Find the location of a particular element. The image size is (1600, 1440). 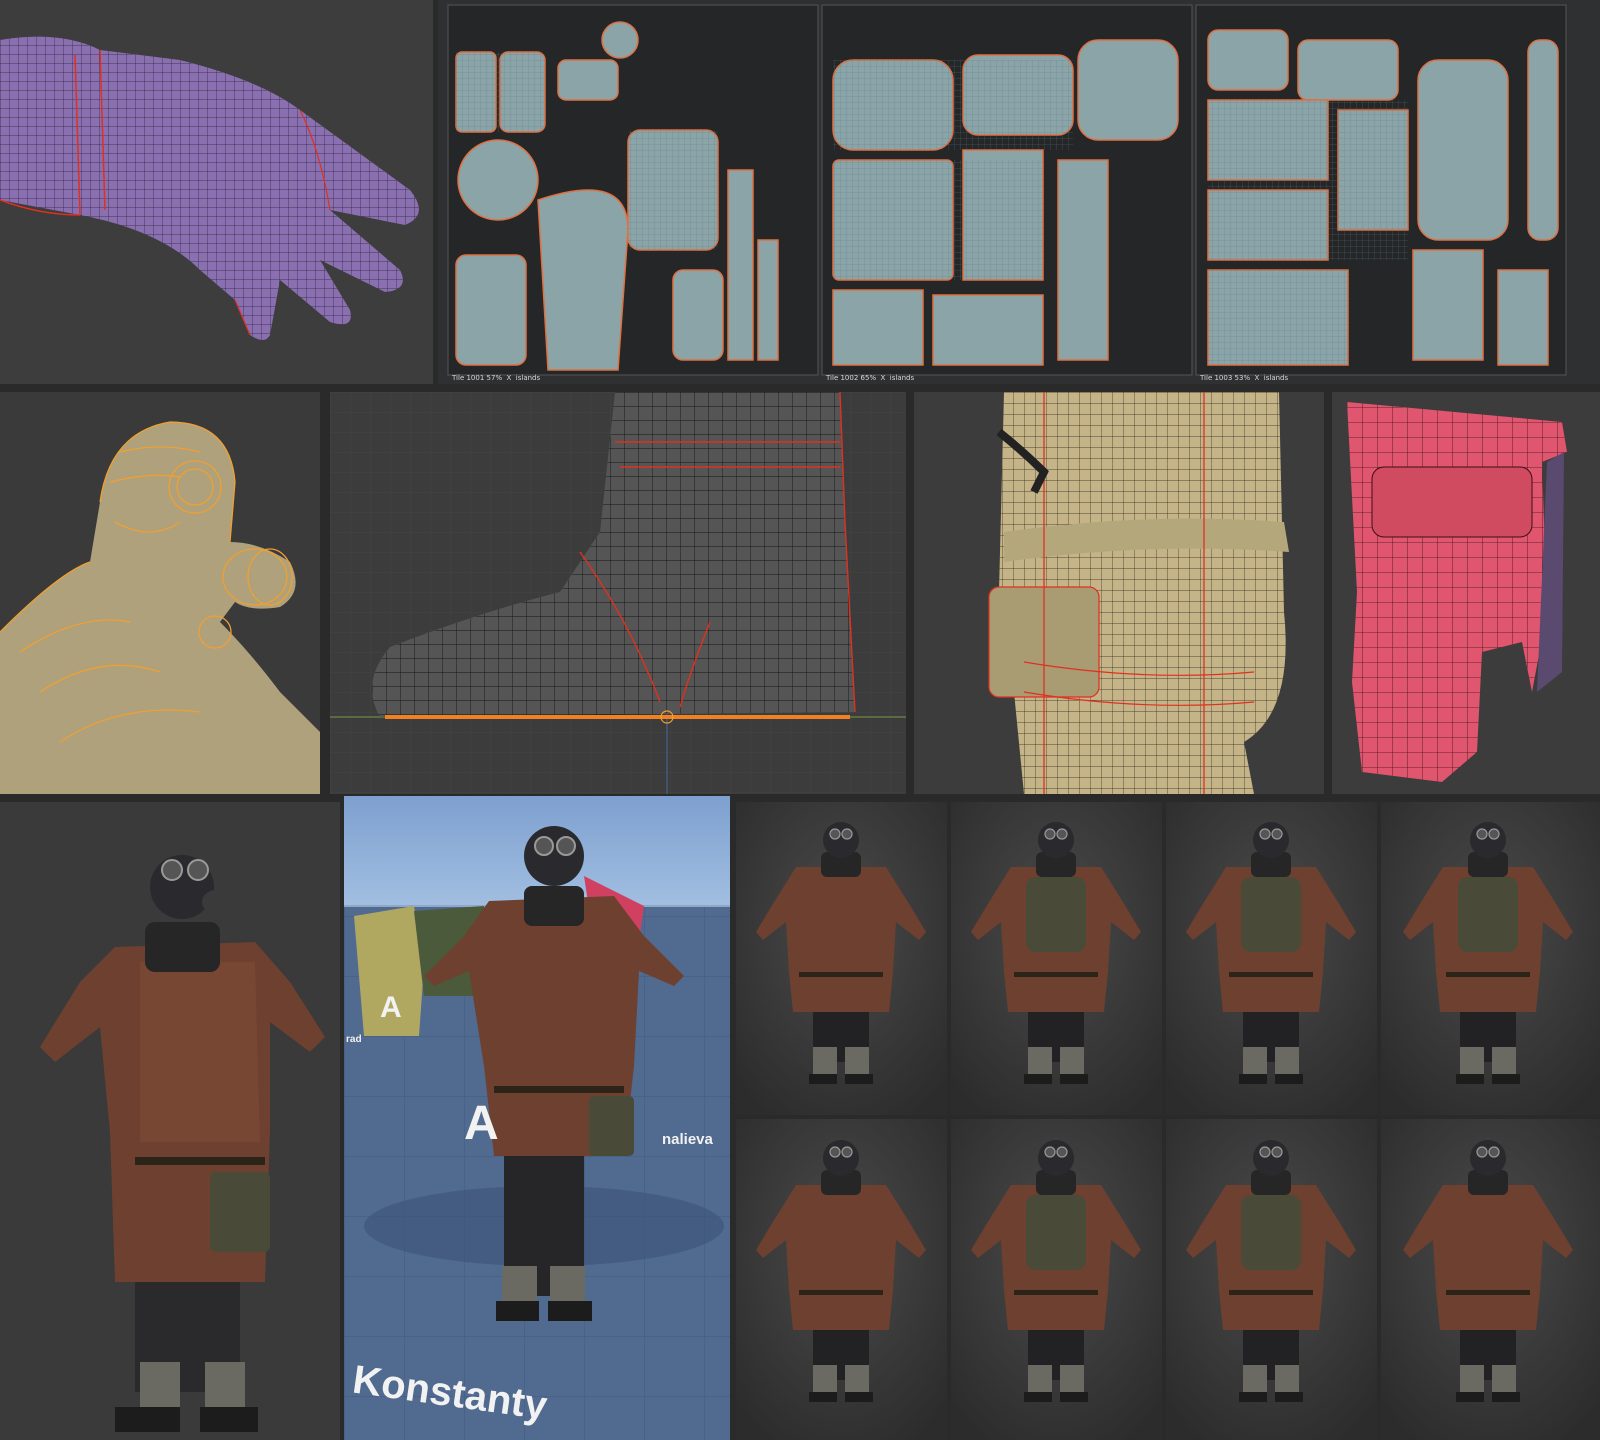

glove-mesh-viewport is located at coordinates (216, 192).